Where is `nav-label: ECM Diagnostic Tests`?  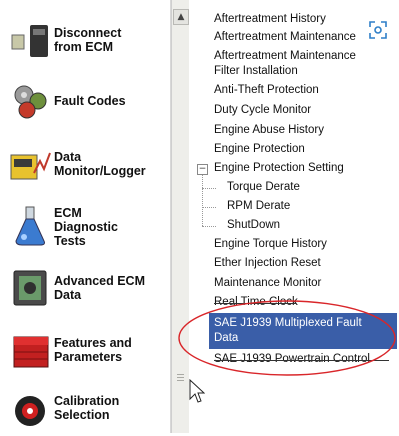 nav-label: ECM Diagnostic Tests is located at coordinates (86, 227).